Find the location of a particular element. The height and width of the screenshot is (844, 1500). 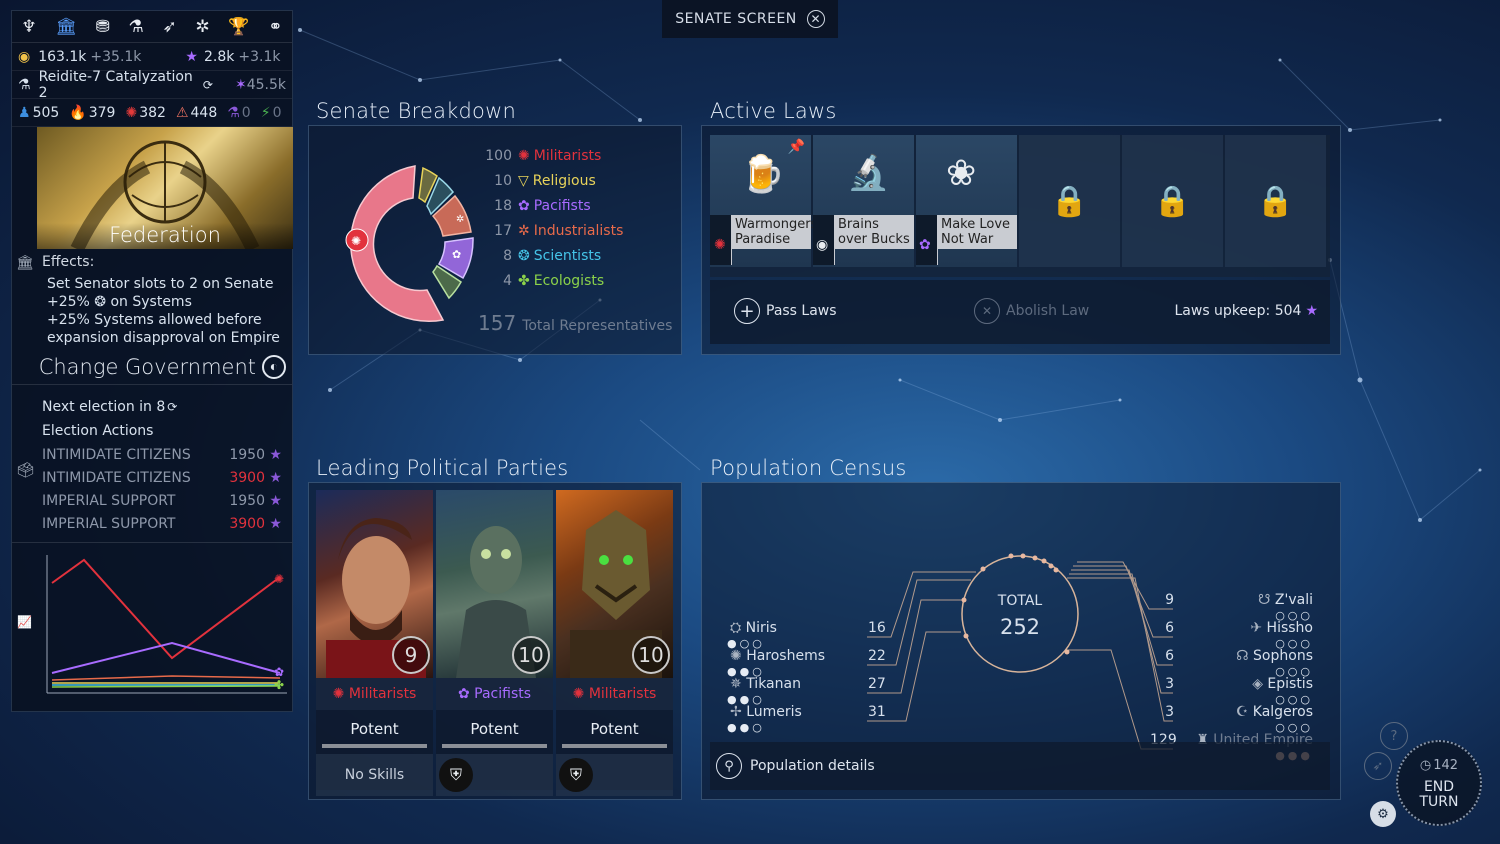

senate-total: 157 Total Representatives is located at coordinates (575, 323).